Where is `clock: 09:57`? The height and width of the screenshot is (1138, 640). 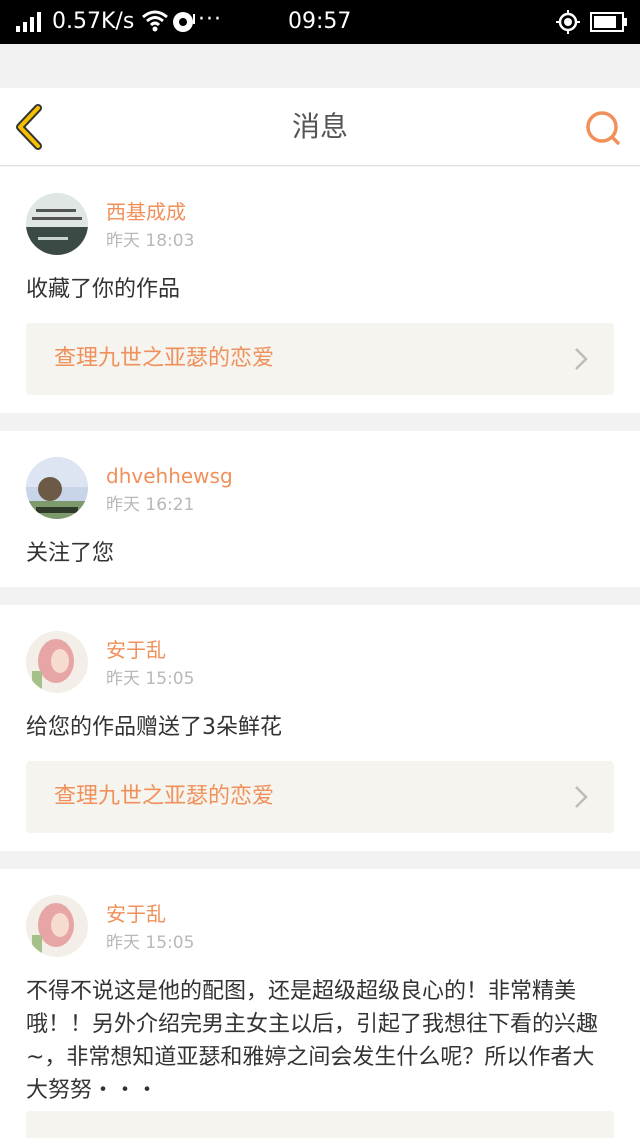
clock: 09:57 is located at coordinates (320, 21).